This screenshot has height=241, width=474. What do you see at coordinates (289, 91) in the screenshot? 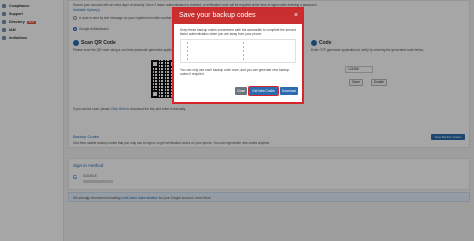
I see `download-button: Download` at bounding box center [289, 91].